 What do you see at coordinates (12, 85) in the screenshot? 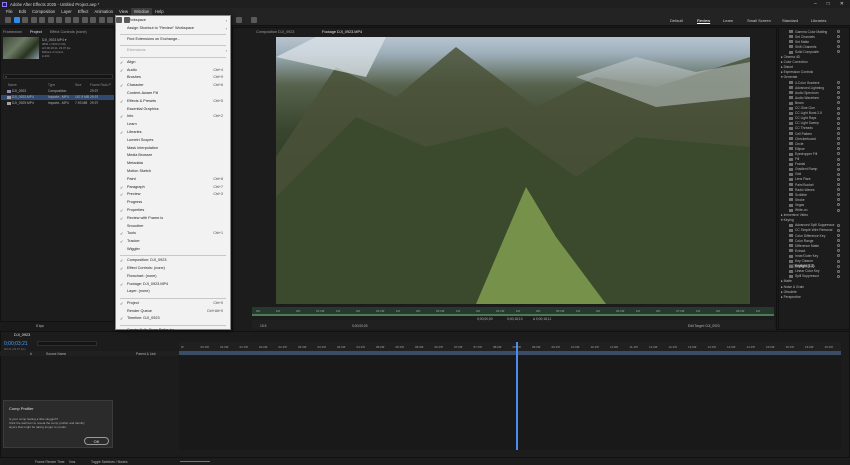
I see `project-col-header: Name` at bounding box center [12, 85].